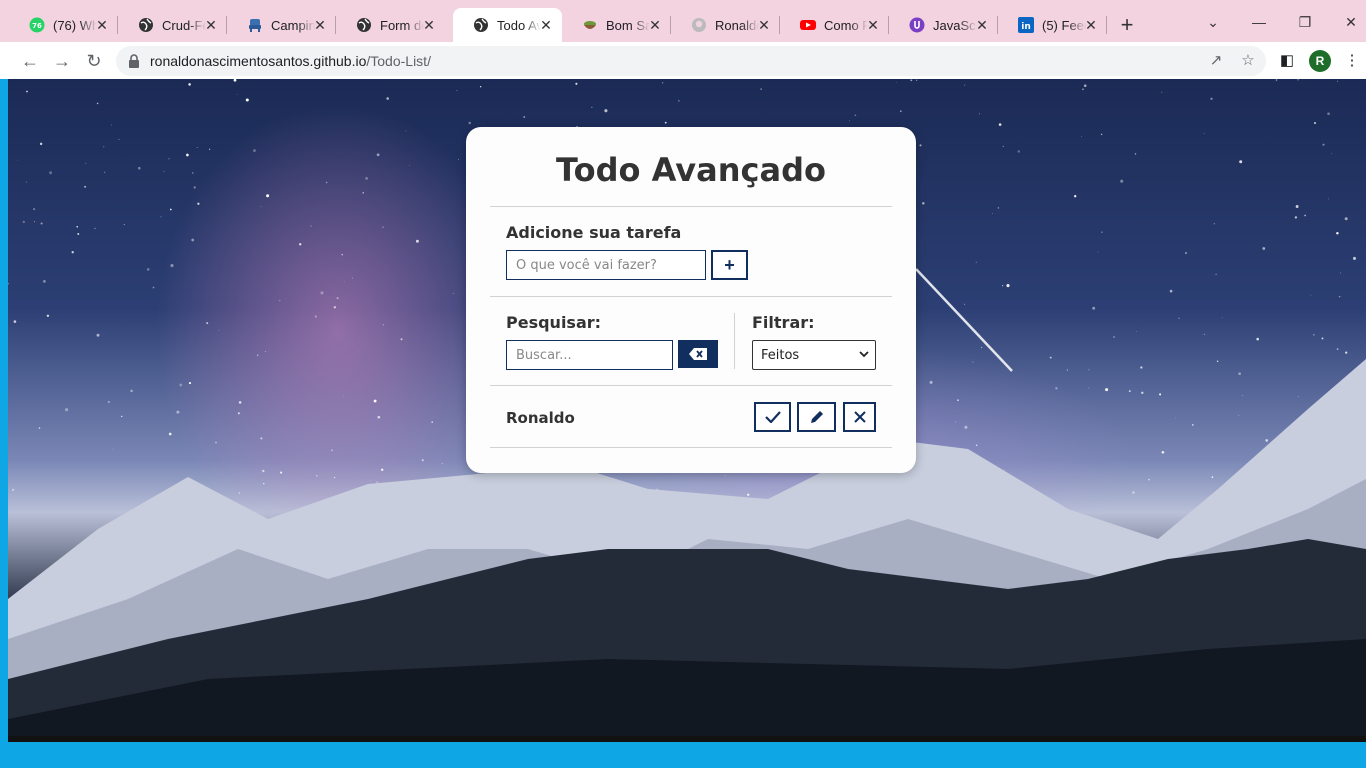  What do you see at coordinates (808, 25) in the screenshot?
I see `youtube-icon` at bounding box center [808, 25].